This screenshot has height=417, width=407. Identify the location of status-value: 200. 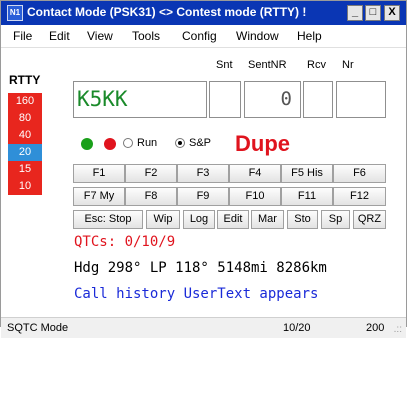
(375, 328).